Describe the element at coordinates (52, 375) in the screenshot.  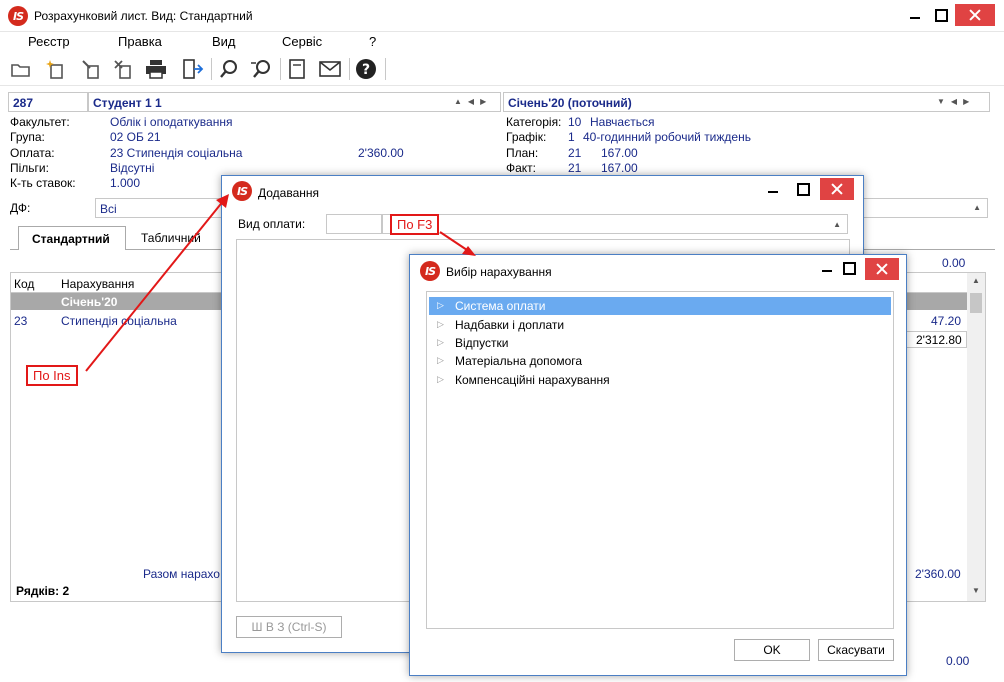
I see `annotation-ins: По Ins` at that location.